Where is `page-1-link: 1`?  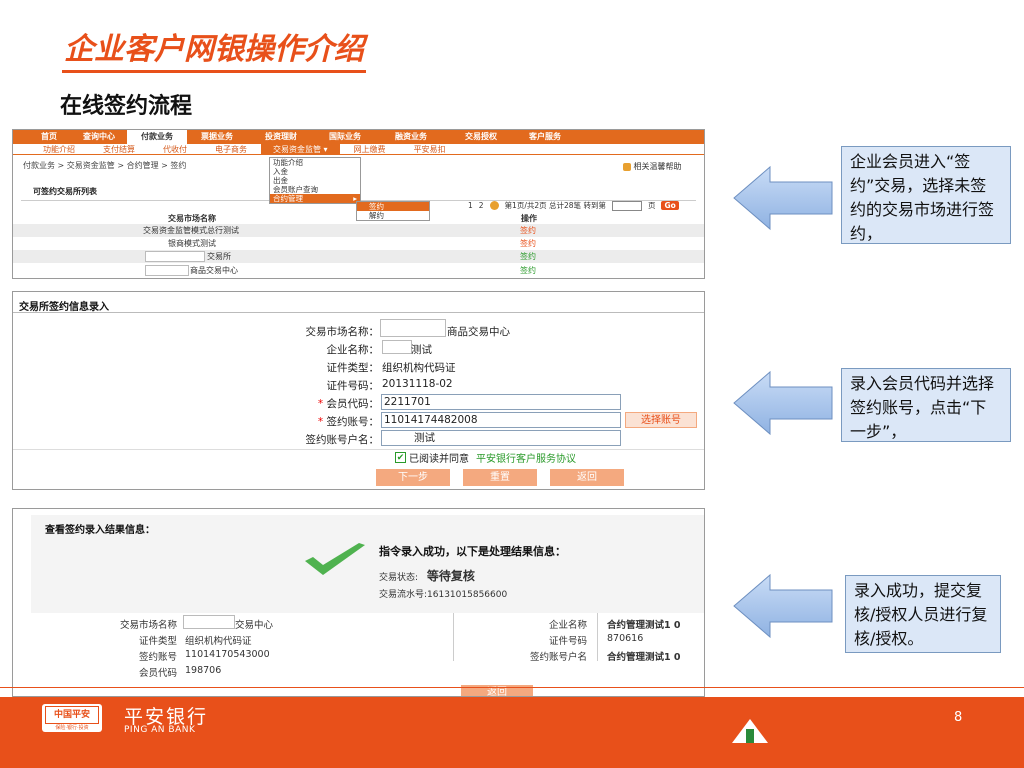
page-1-link: 1 is located at coordinates (470, 205).